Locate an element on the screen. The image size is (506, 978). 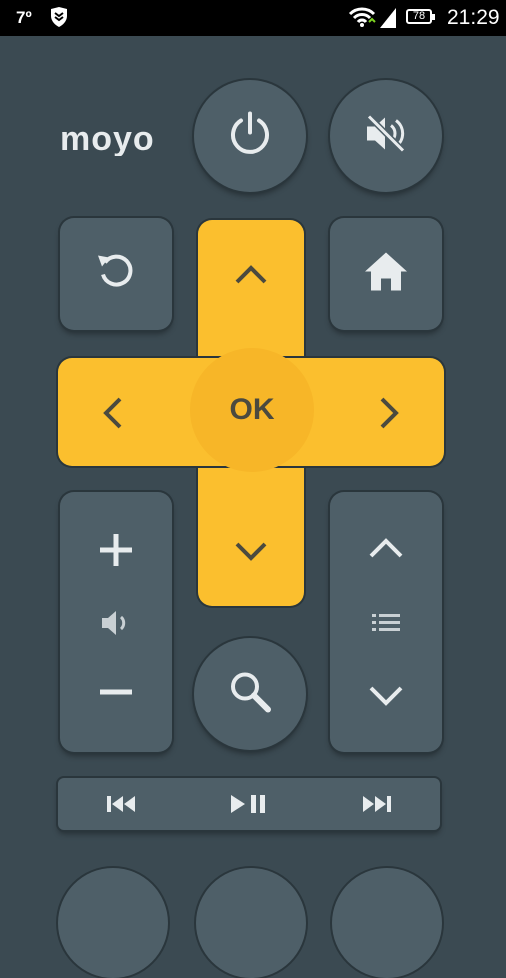
minus-icon is located at coordinates (116, 692).